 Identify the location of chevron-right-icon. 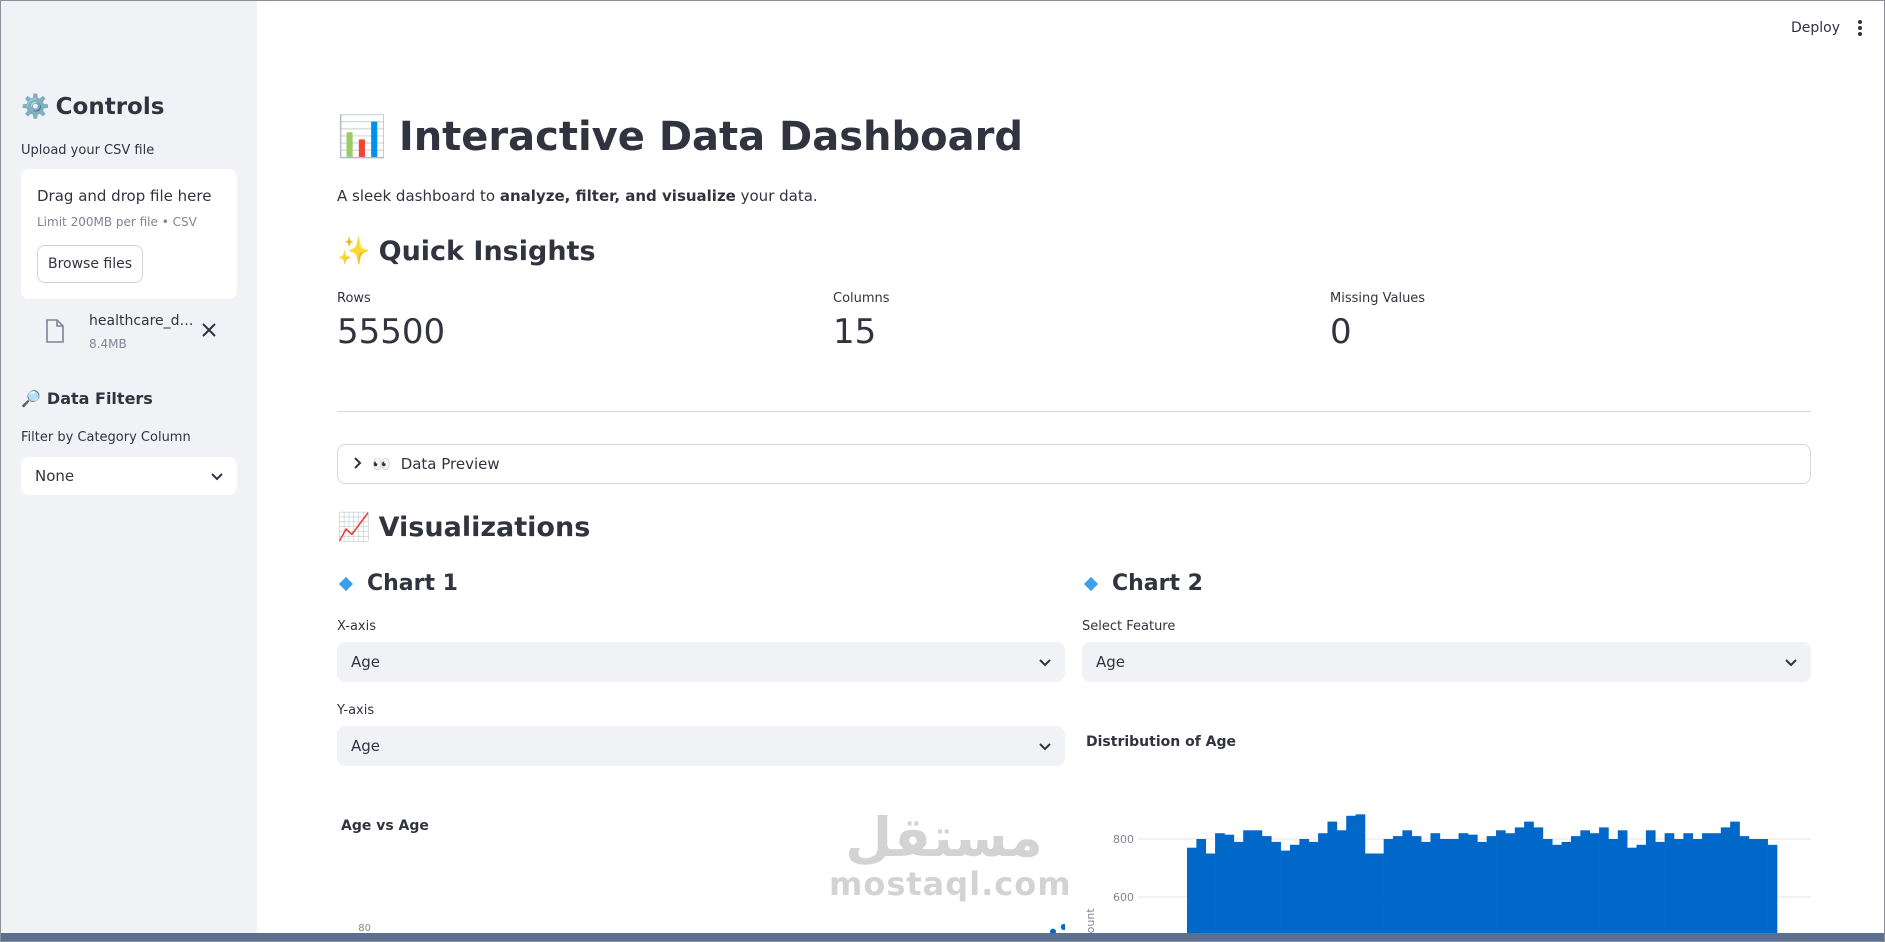
(358, 464).